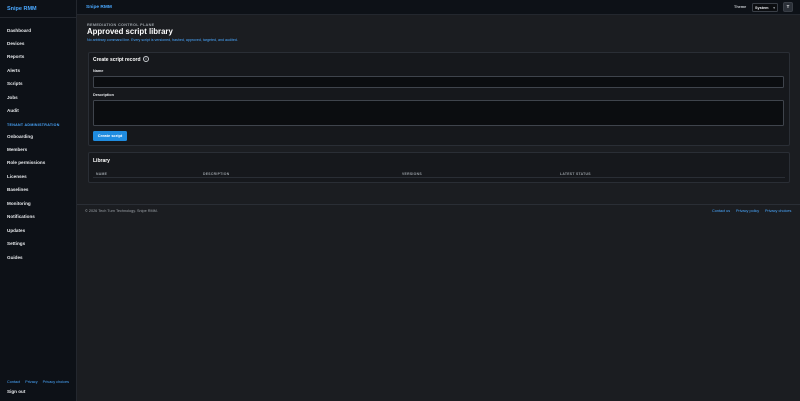  Describe the element at coordinates (17, 176) in the screenshot. I see `sidebar-item-licenses: Licenses` at that location.